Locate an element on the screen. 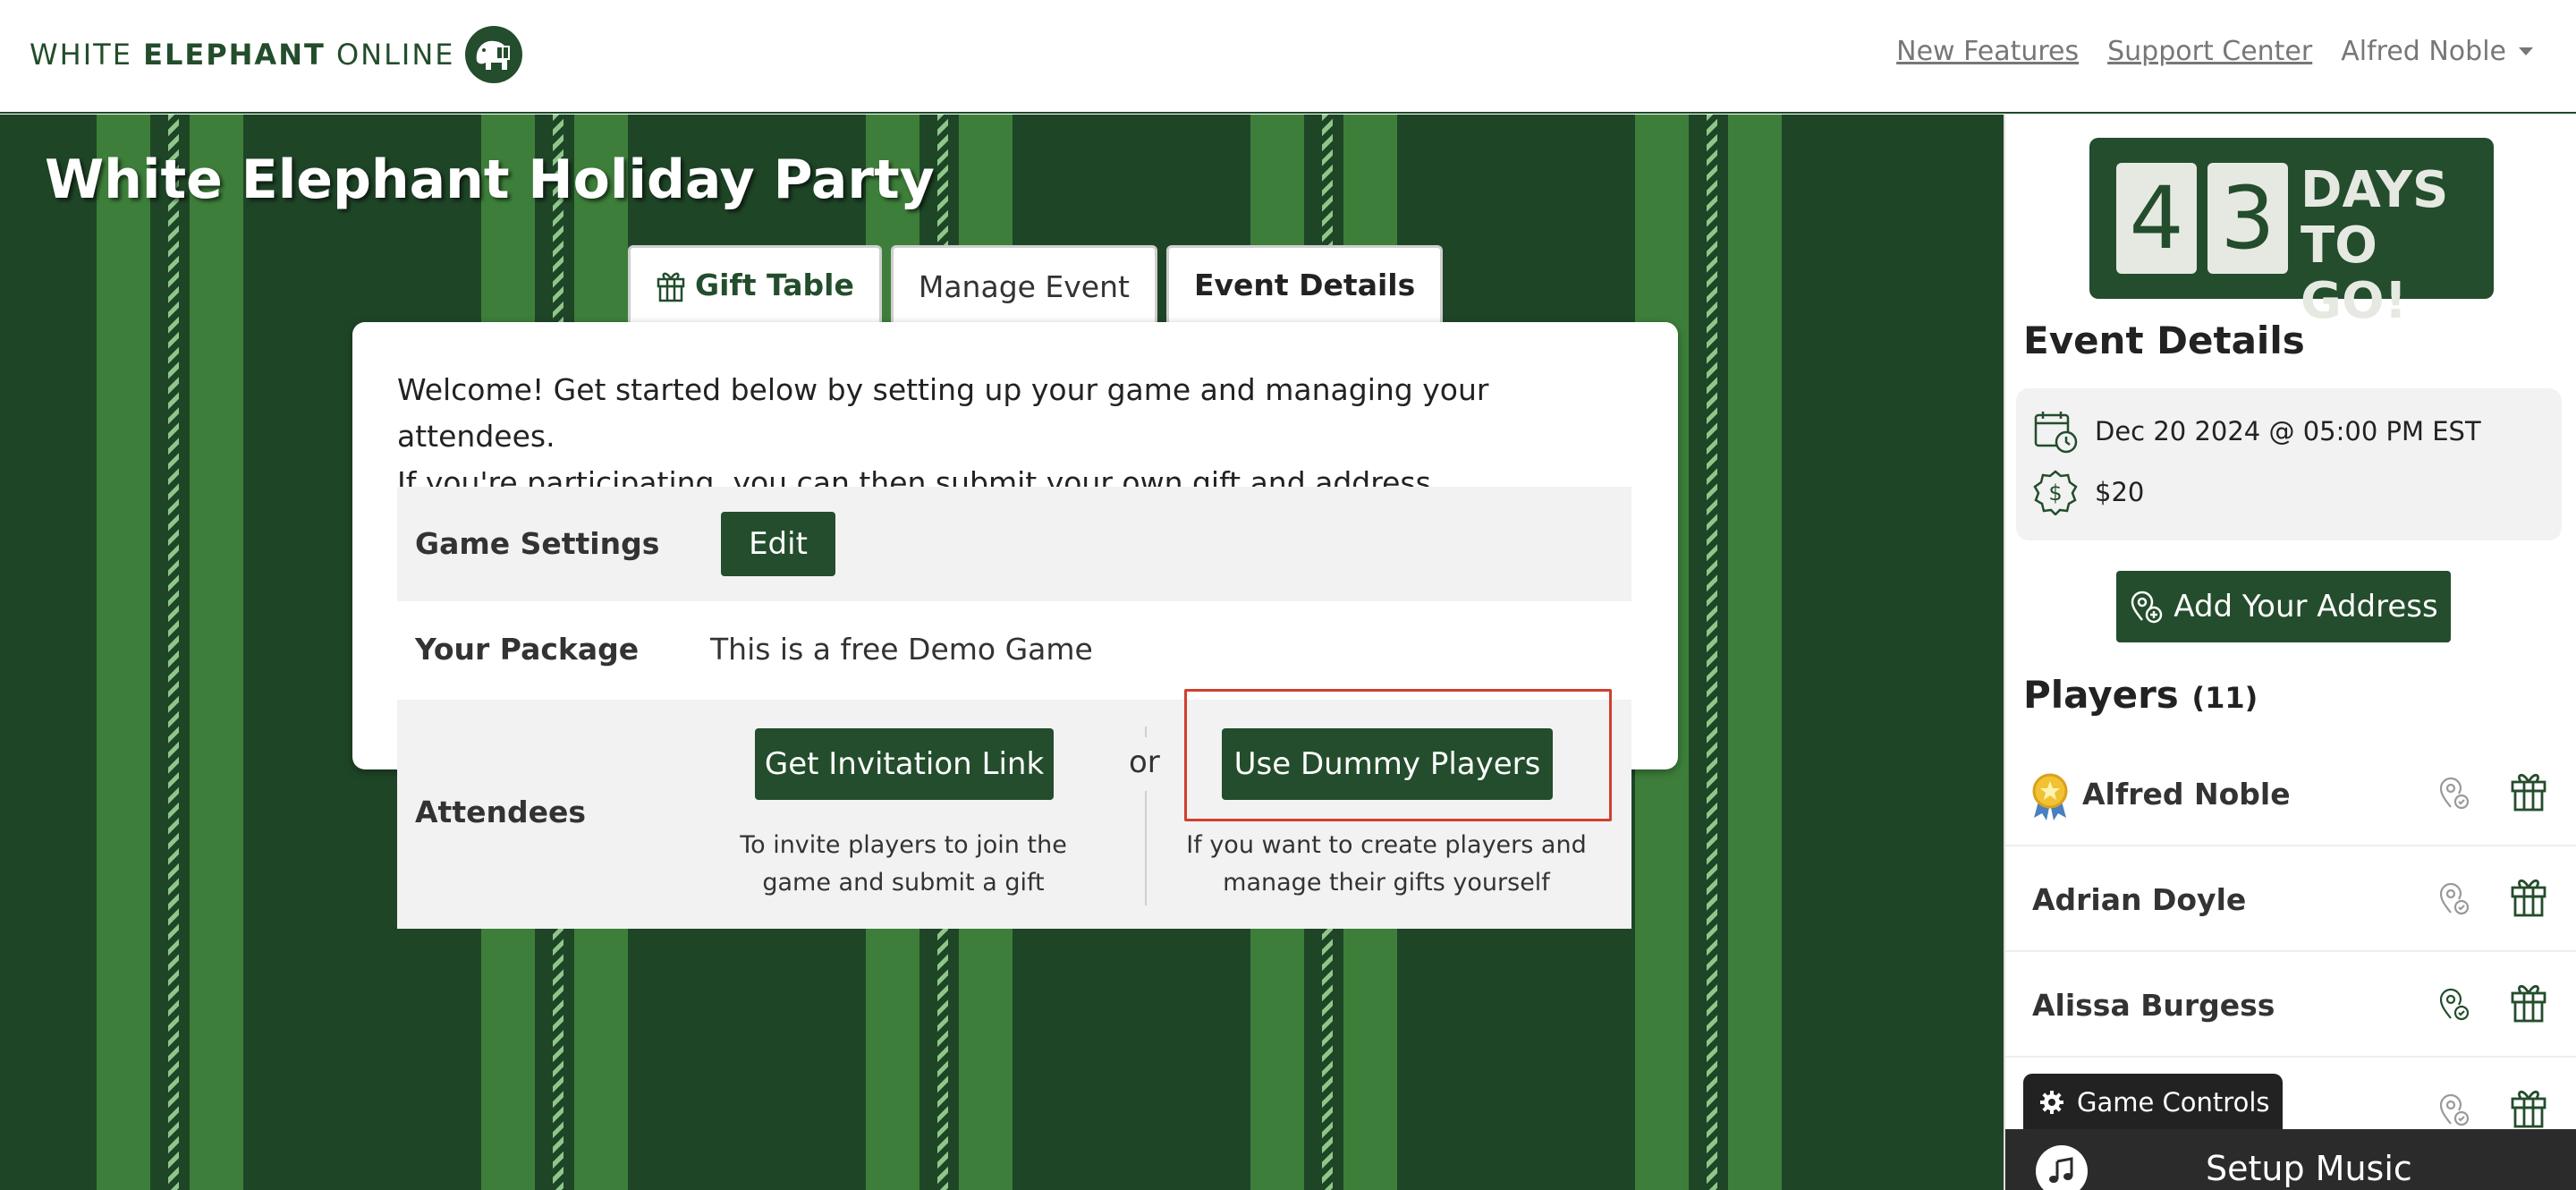  event-details-heading: Event Details is located at coordinates (2164, 340).